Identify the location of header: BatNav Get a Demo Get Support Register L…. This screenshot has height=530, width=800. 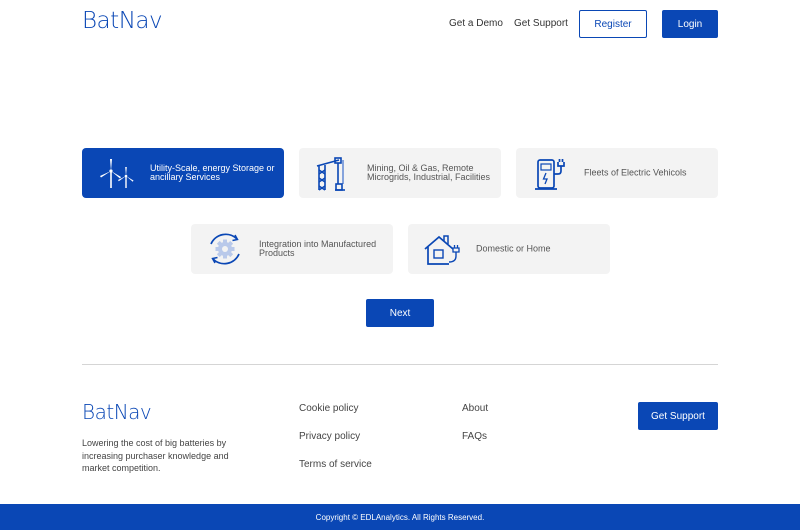
(400, 24).